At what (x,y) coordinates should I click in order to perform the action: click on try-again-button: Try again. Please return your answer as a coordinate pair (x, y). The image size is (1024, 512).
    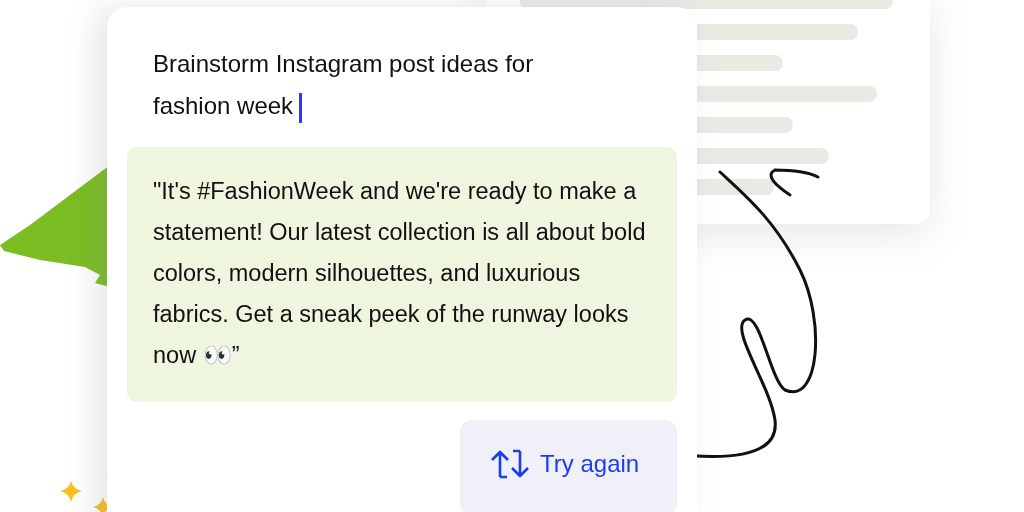
    Looking at the image, I should click on (568, 466).